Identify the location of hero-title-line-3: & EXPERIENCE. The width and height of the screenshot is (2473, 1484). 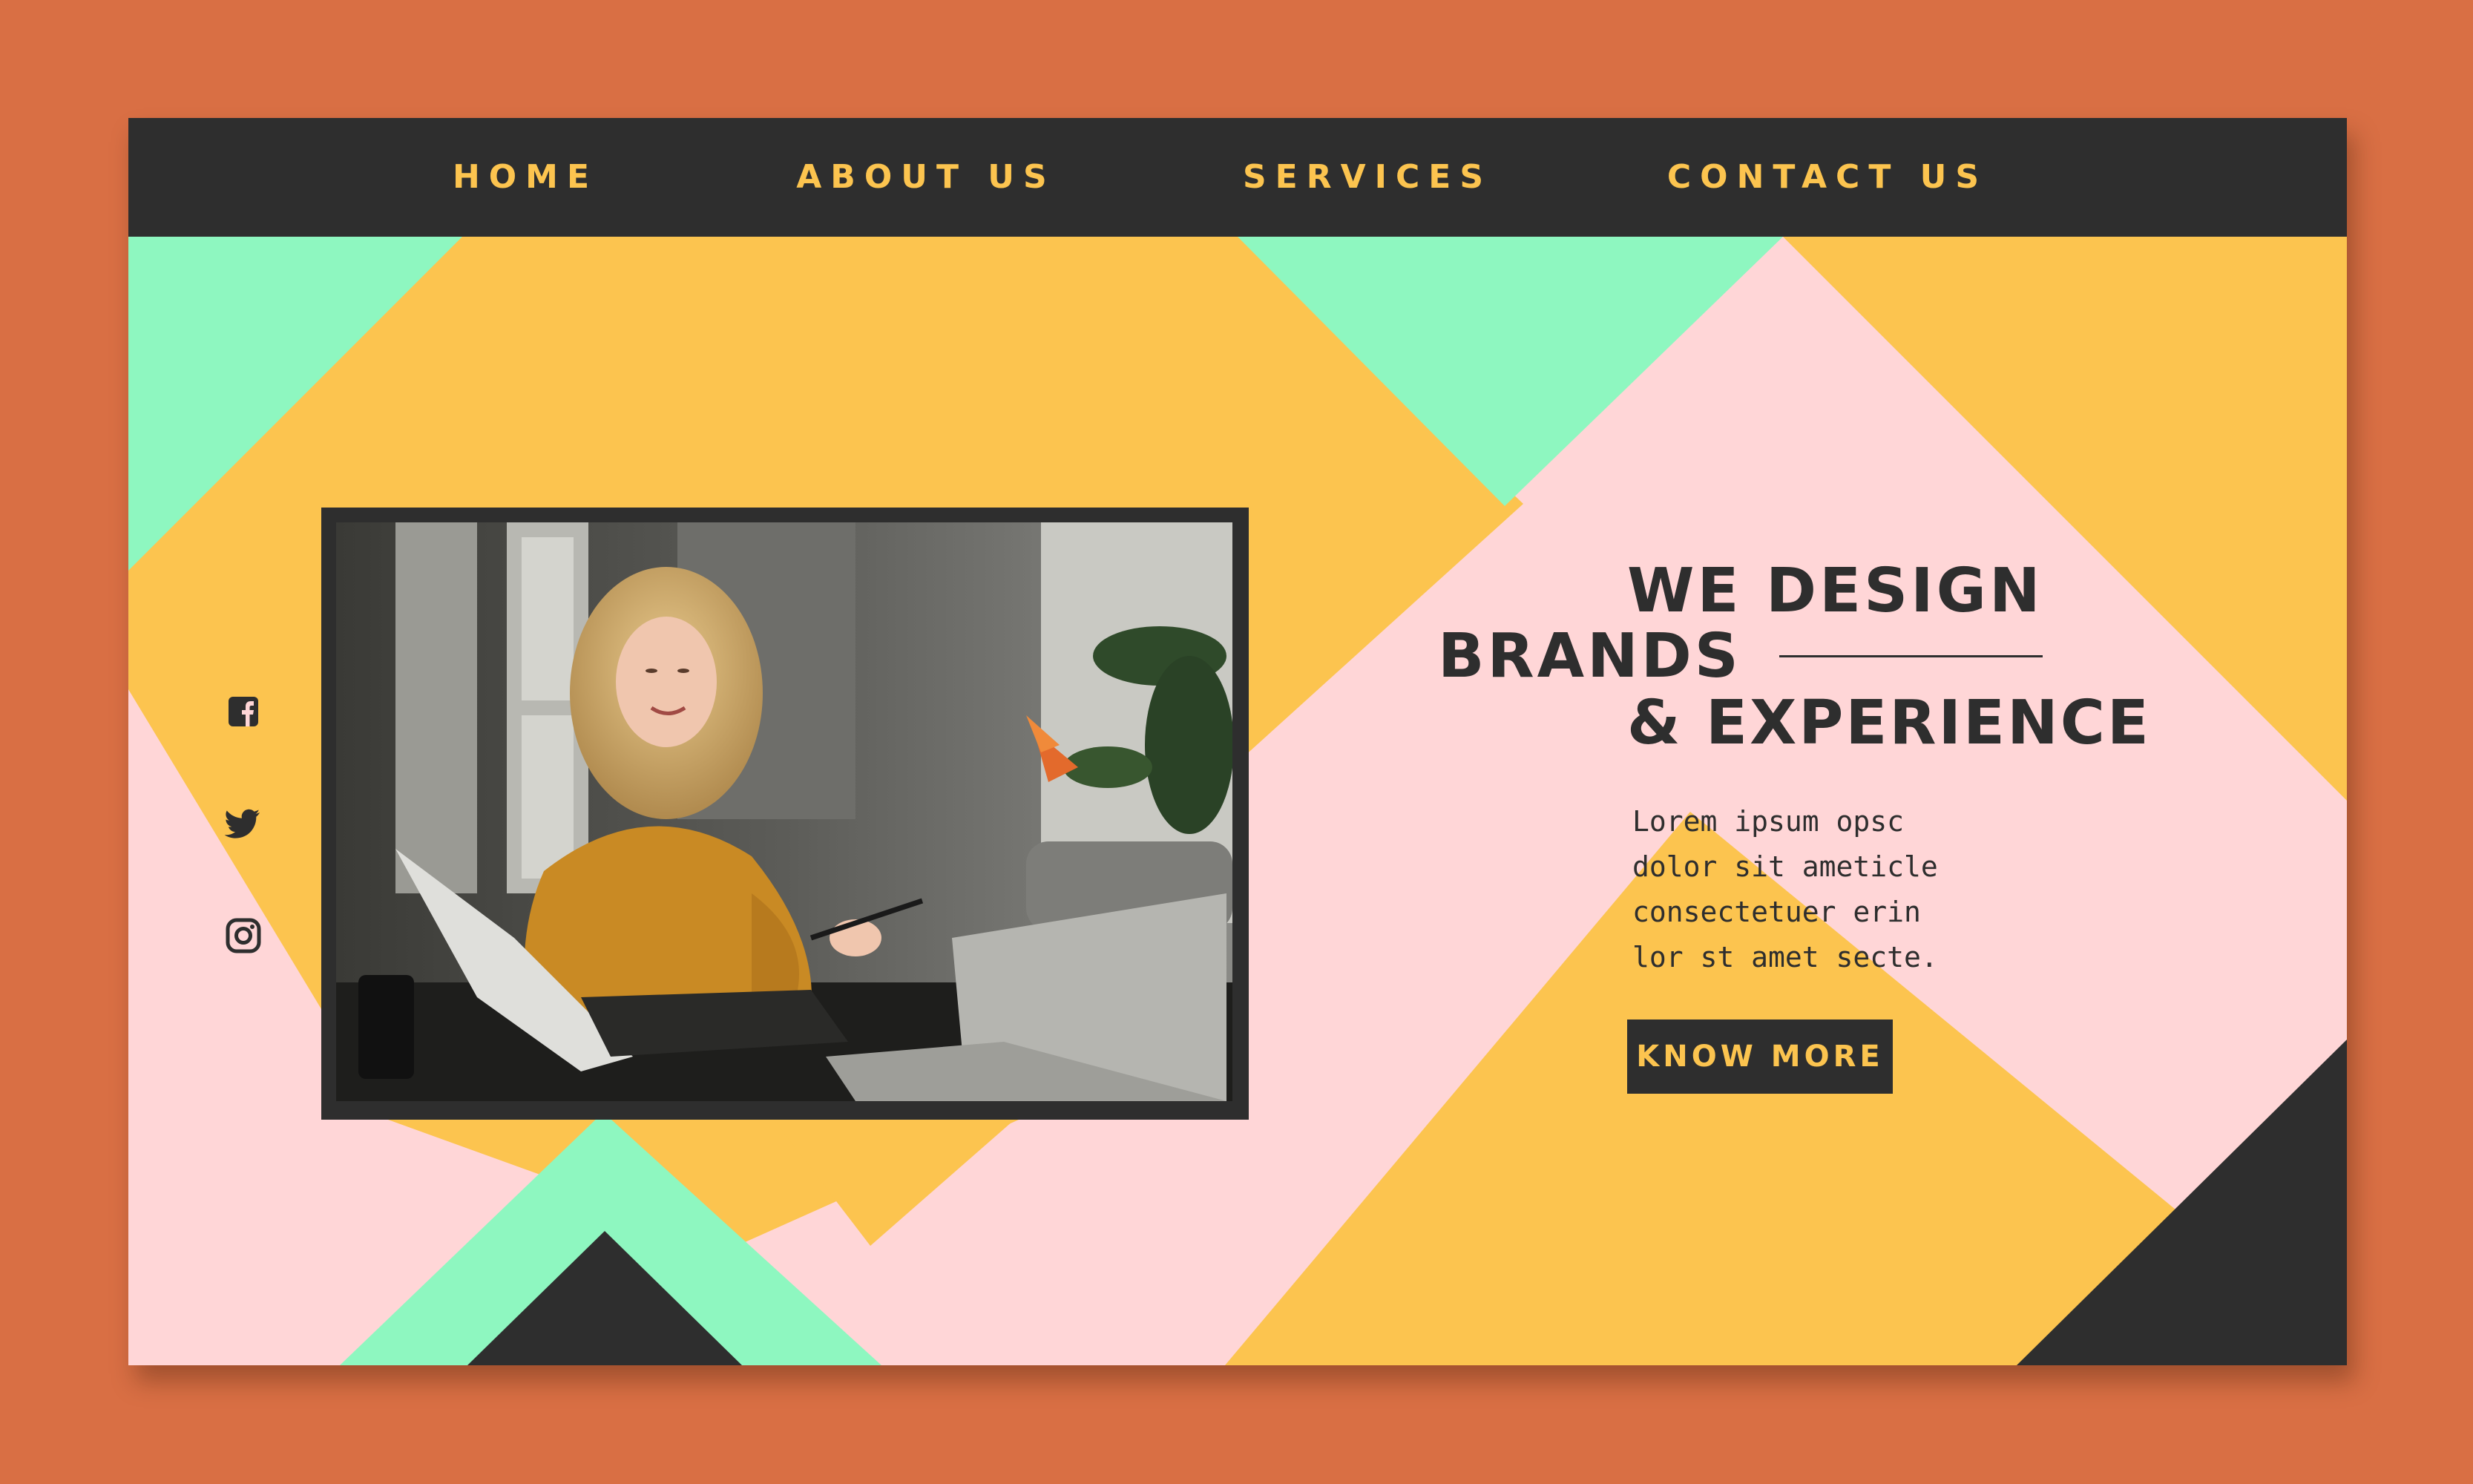
(1889, 723).